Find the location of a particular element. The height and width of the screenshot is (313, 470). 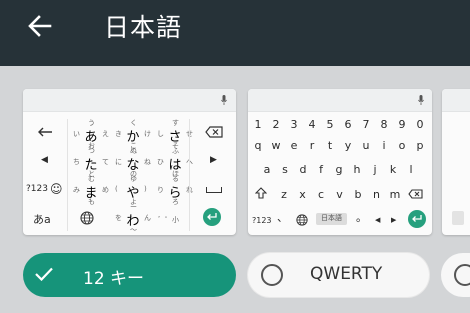

qwerty-key: e is located at coordinates (294, 145).